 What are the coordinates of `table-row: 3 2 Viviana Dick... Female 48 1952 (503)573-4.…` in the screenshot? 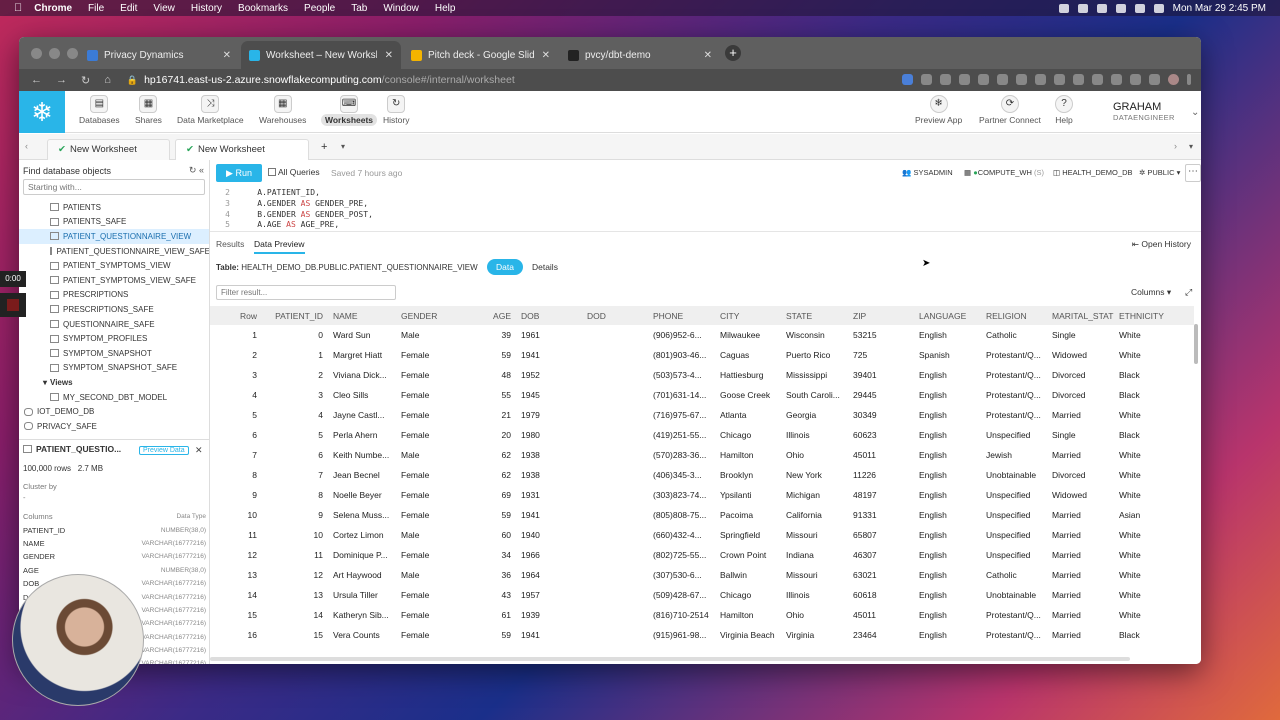 It's located at (702, 375).